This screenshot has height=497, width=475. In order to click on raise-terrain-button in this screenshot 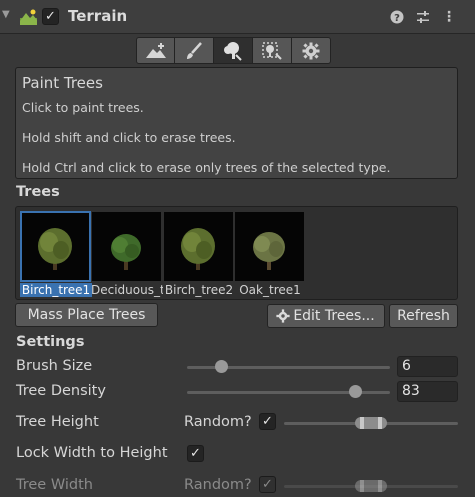, I will do `click(155, 50)`.